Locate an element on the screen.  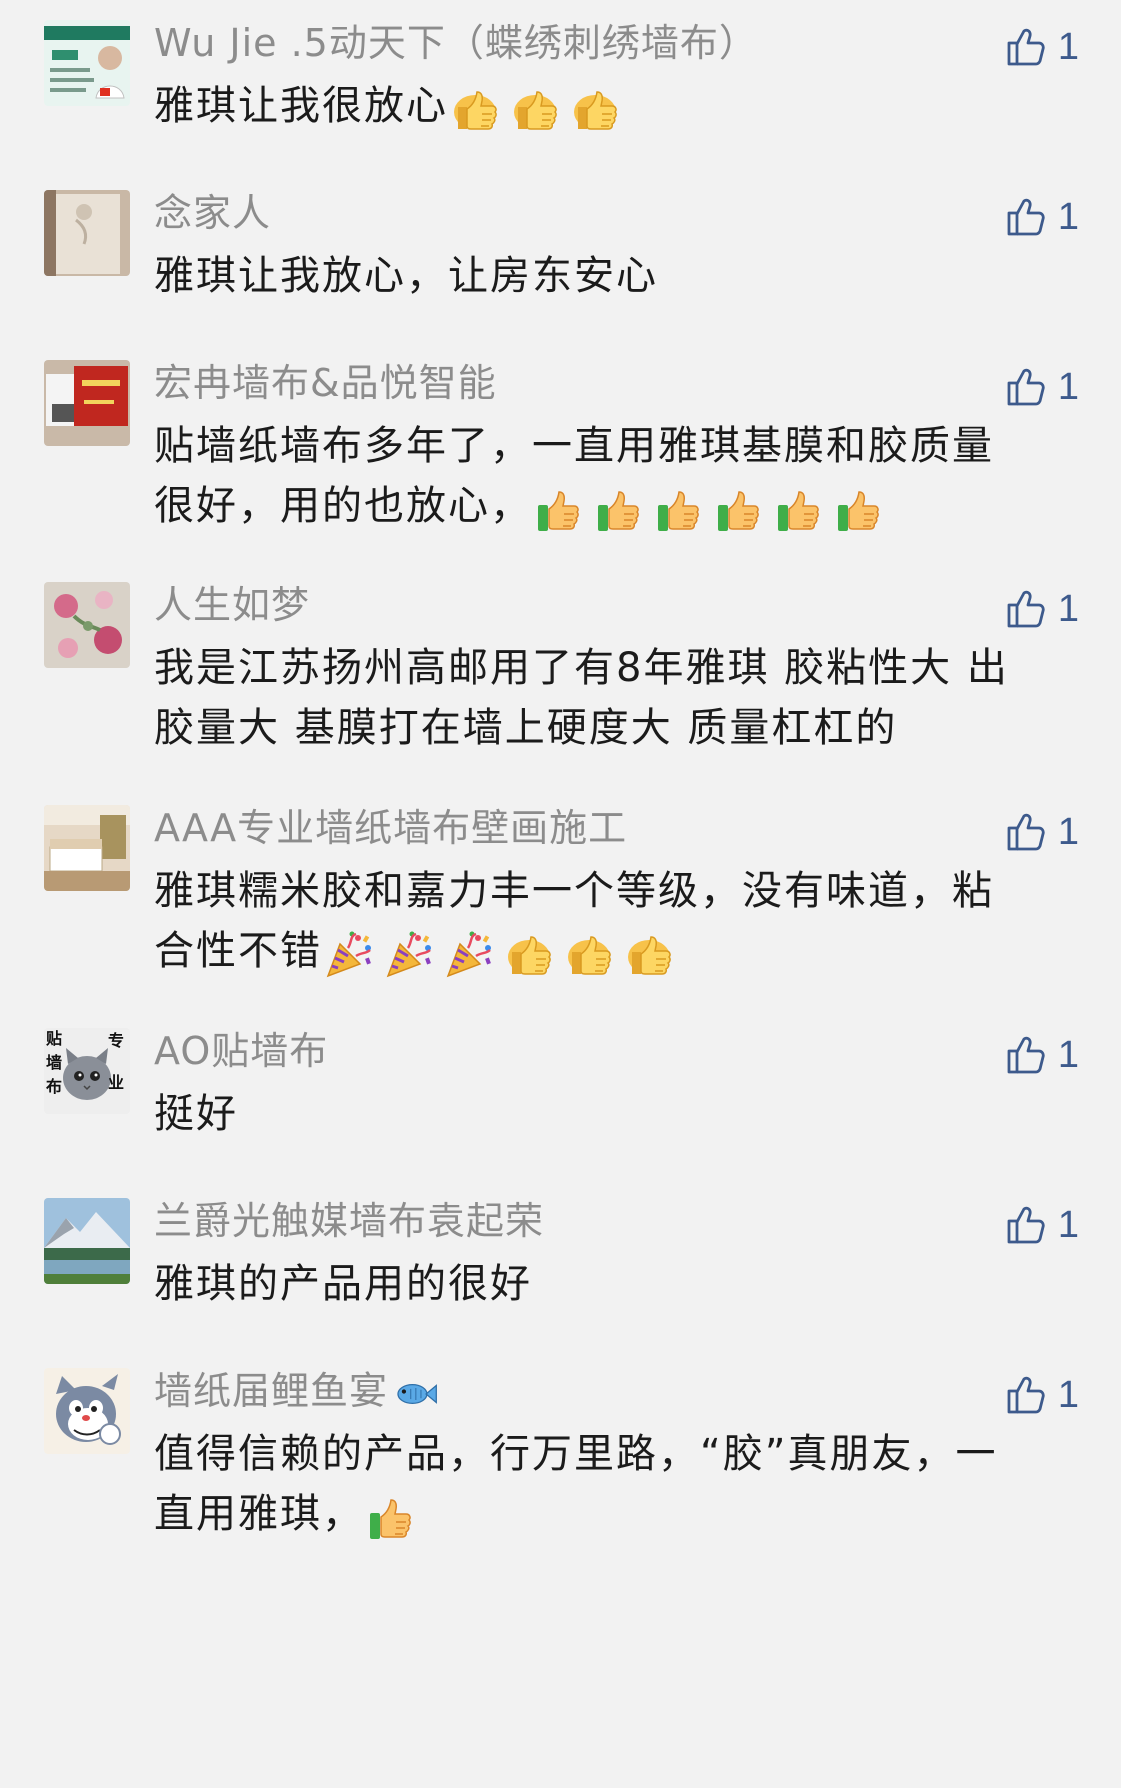
commenter-name-text: 兰爵光触媒墙布袁起荣 is located at coordinates (349, 1221).